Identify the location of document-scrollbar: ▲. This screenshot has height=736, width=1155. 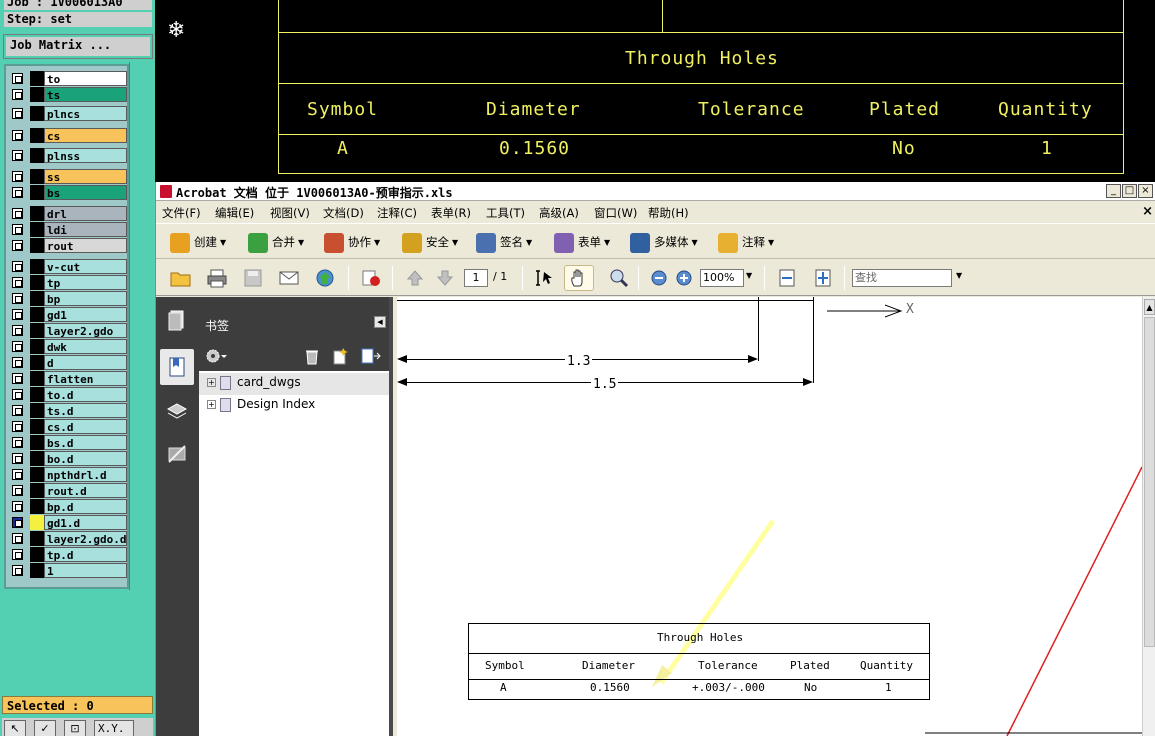
(1148, 516).